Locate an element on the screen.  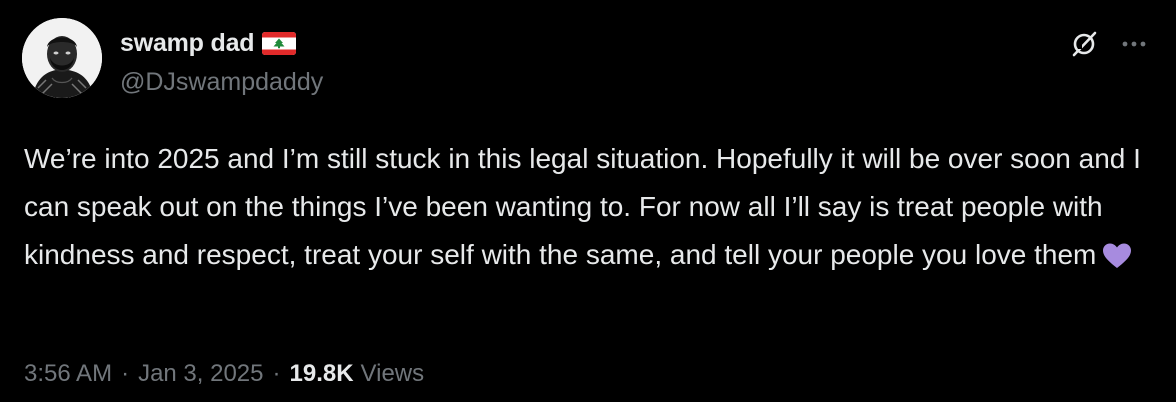
views-count: 19.8K is located at coordinates (322, 374).